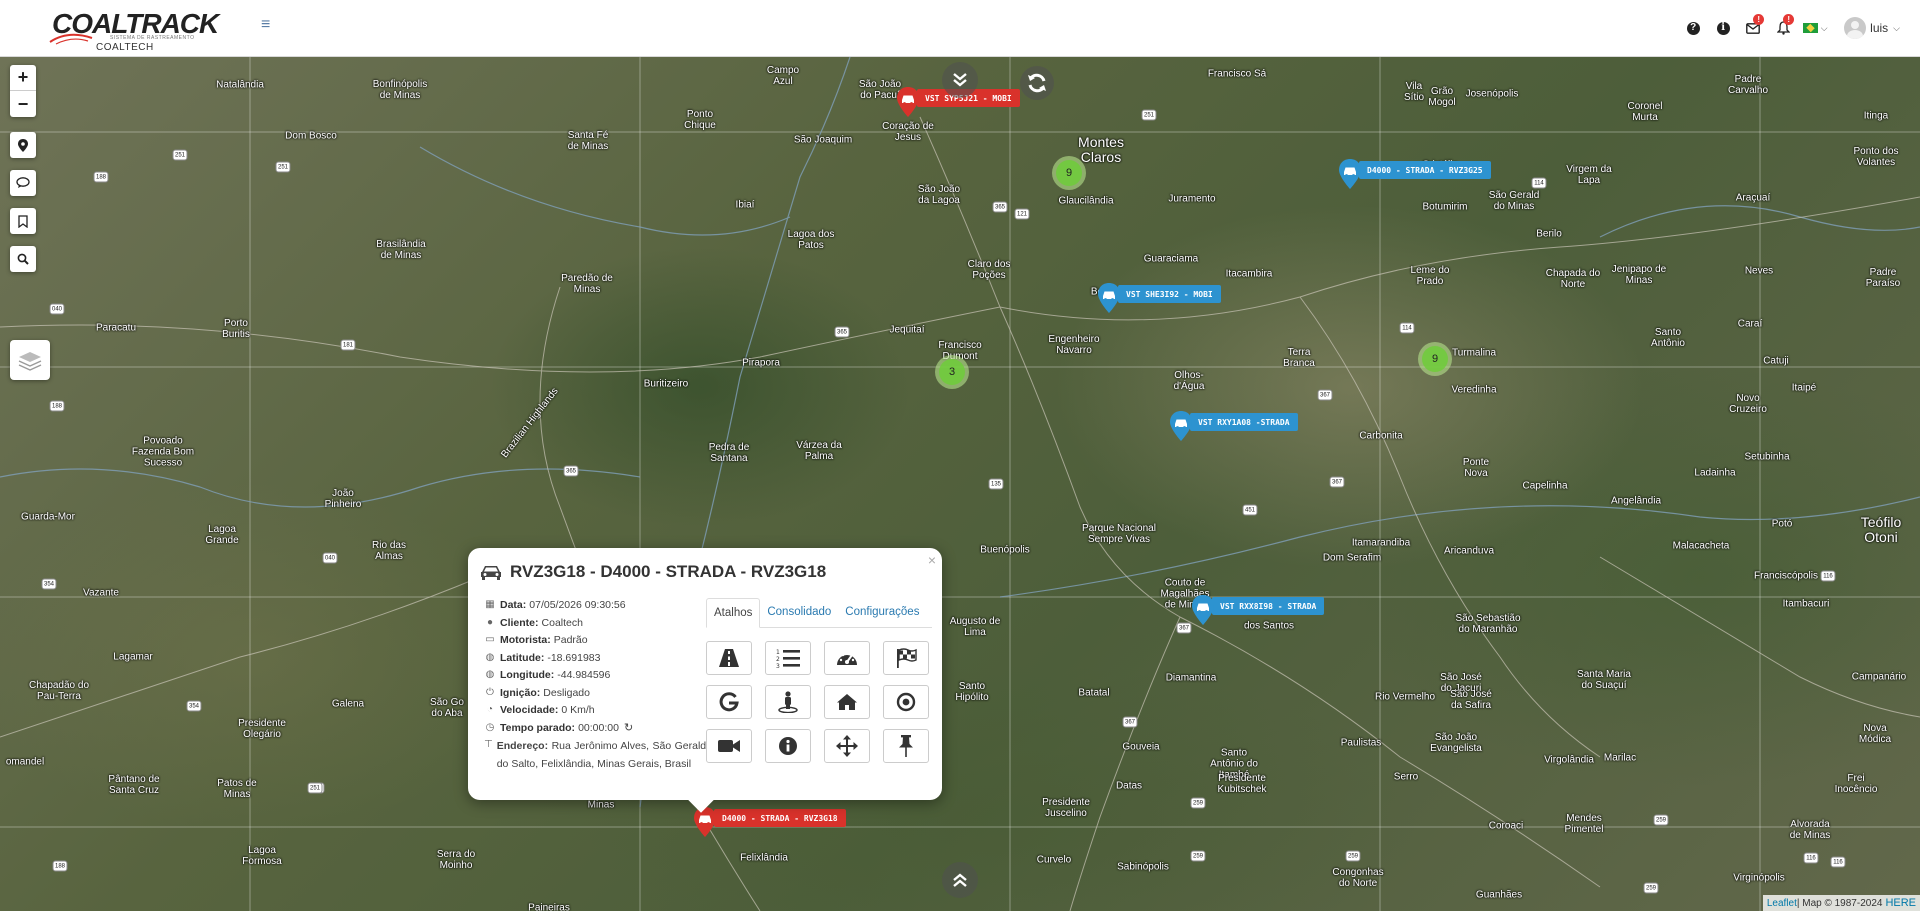 The image size is (1920, 911). I want to click on route-shield: 040, so click(57, 309).